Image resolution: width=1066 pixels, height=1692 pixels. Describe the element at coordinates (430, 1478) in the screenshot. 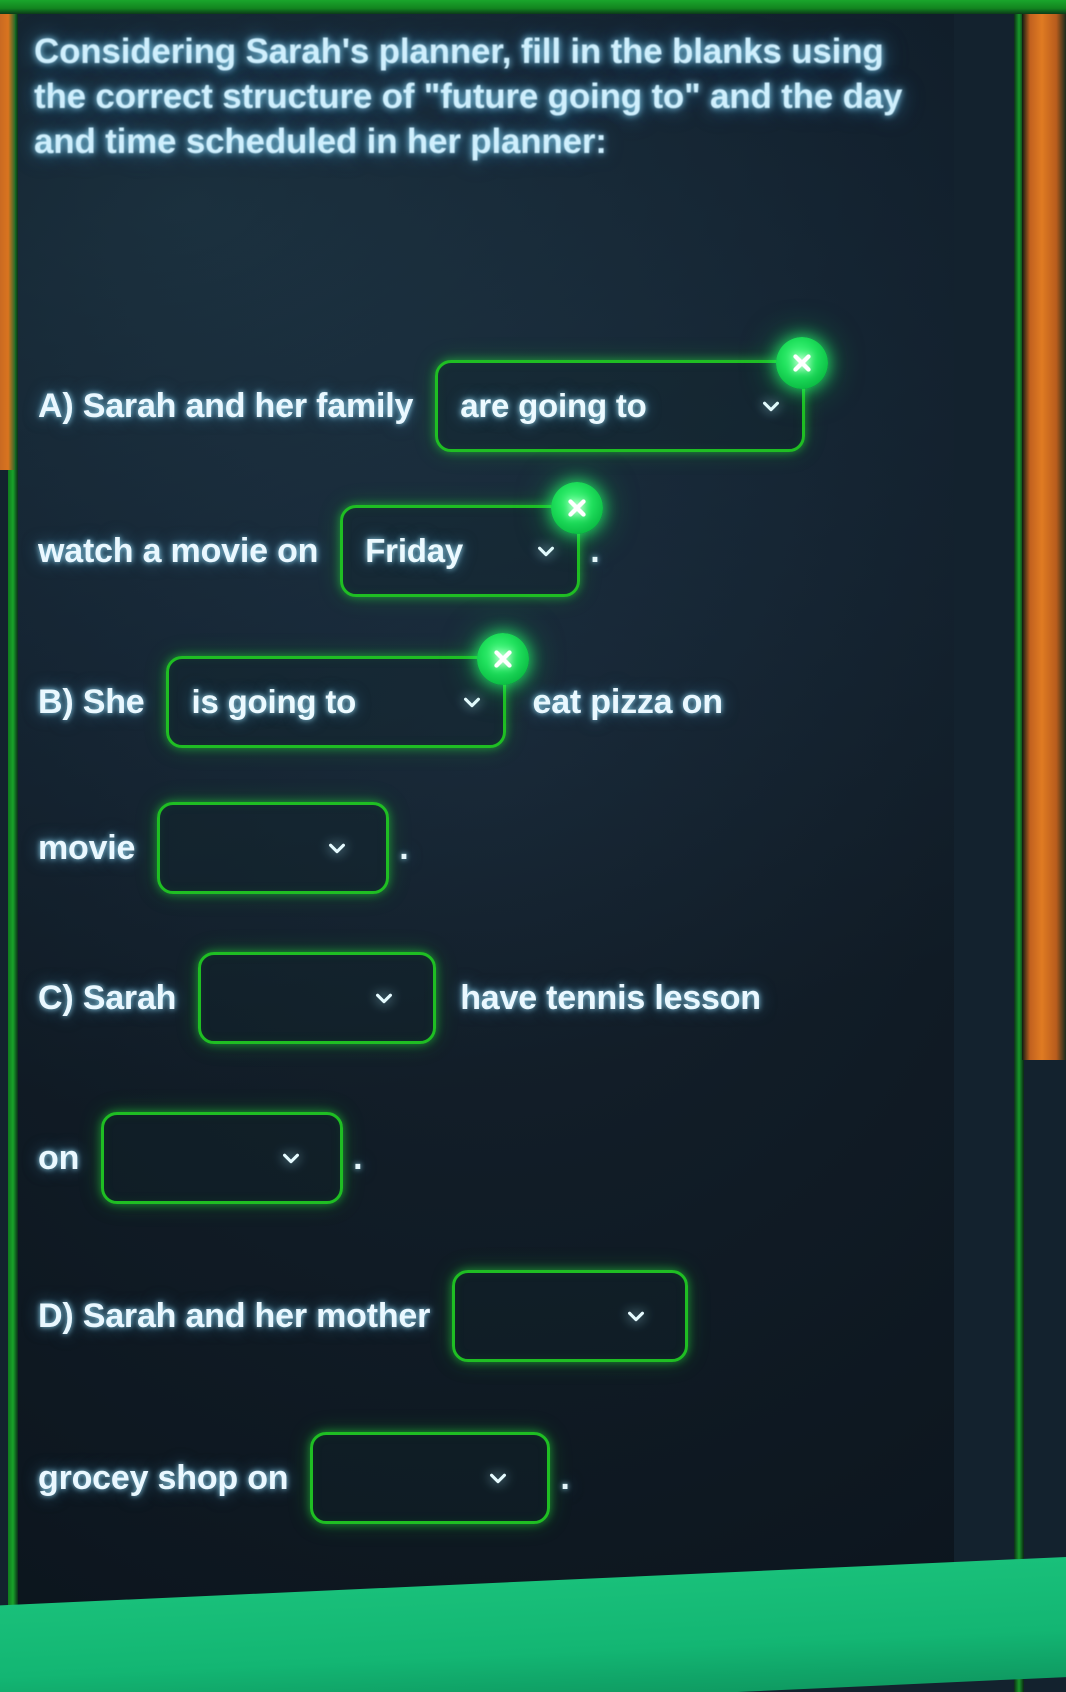

I see `answer-d-day-select` at that location.